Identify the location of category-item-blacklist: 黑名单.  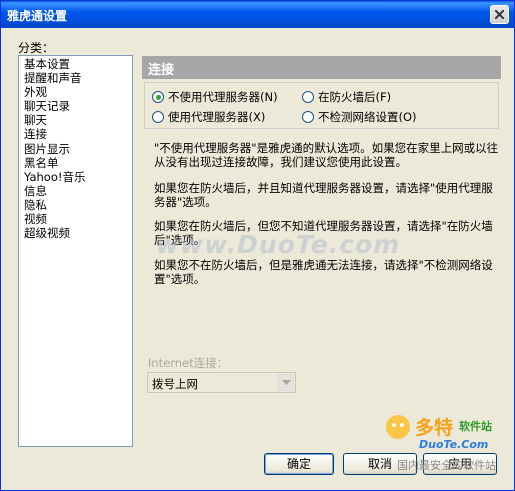
(78, 163).